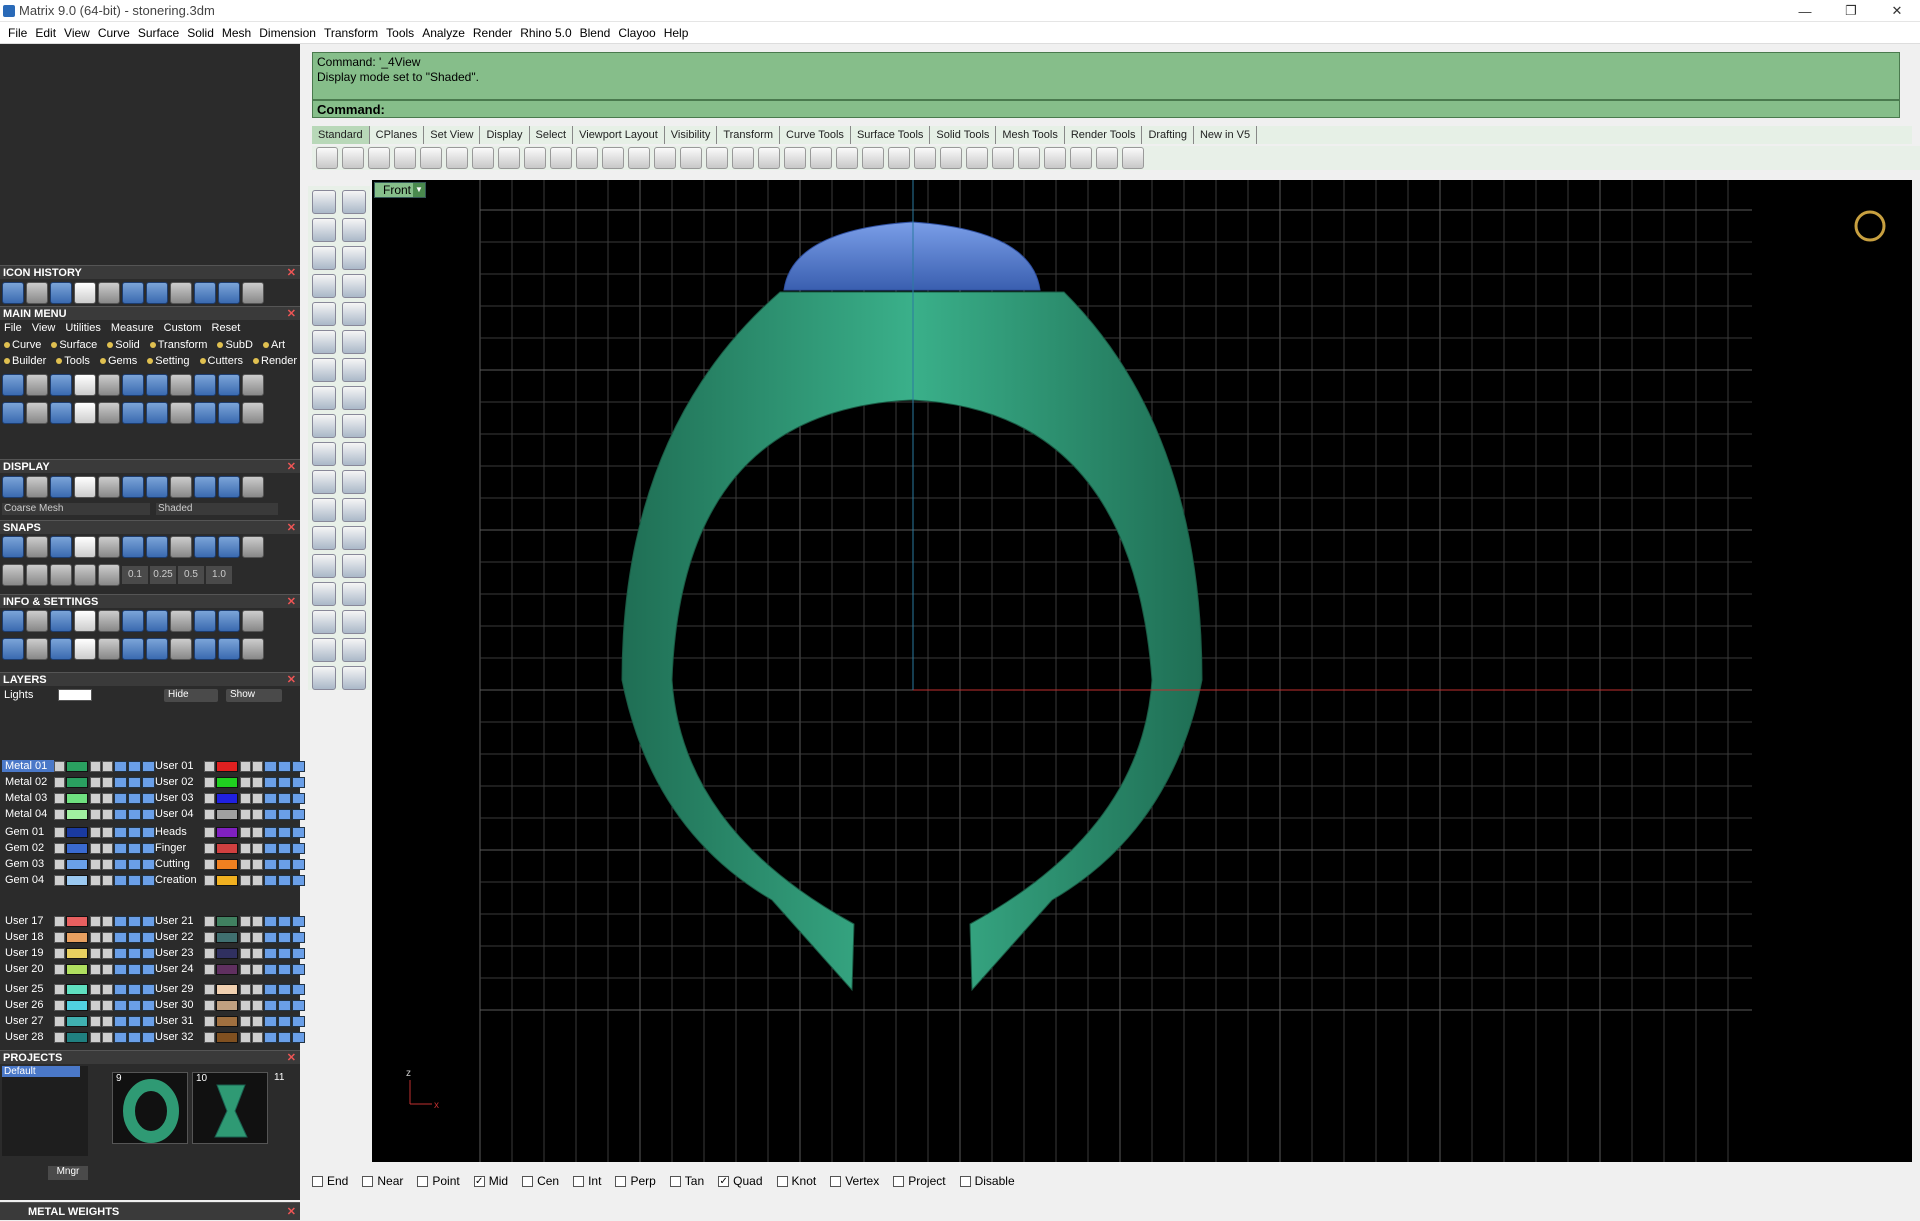  What do you see at coordinates (178, 921) in the screenshot?
I see `layer-name: User 21` at bounding box center [178, 921].